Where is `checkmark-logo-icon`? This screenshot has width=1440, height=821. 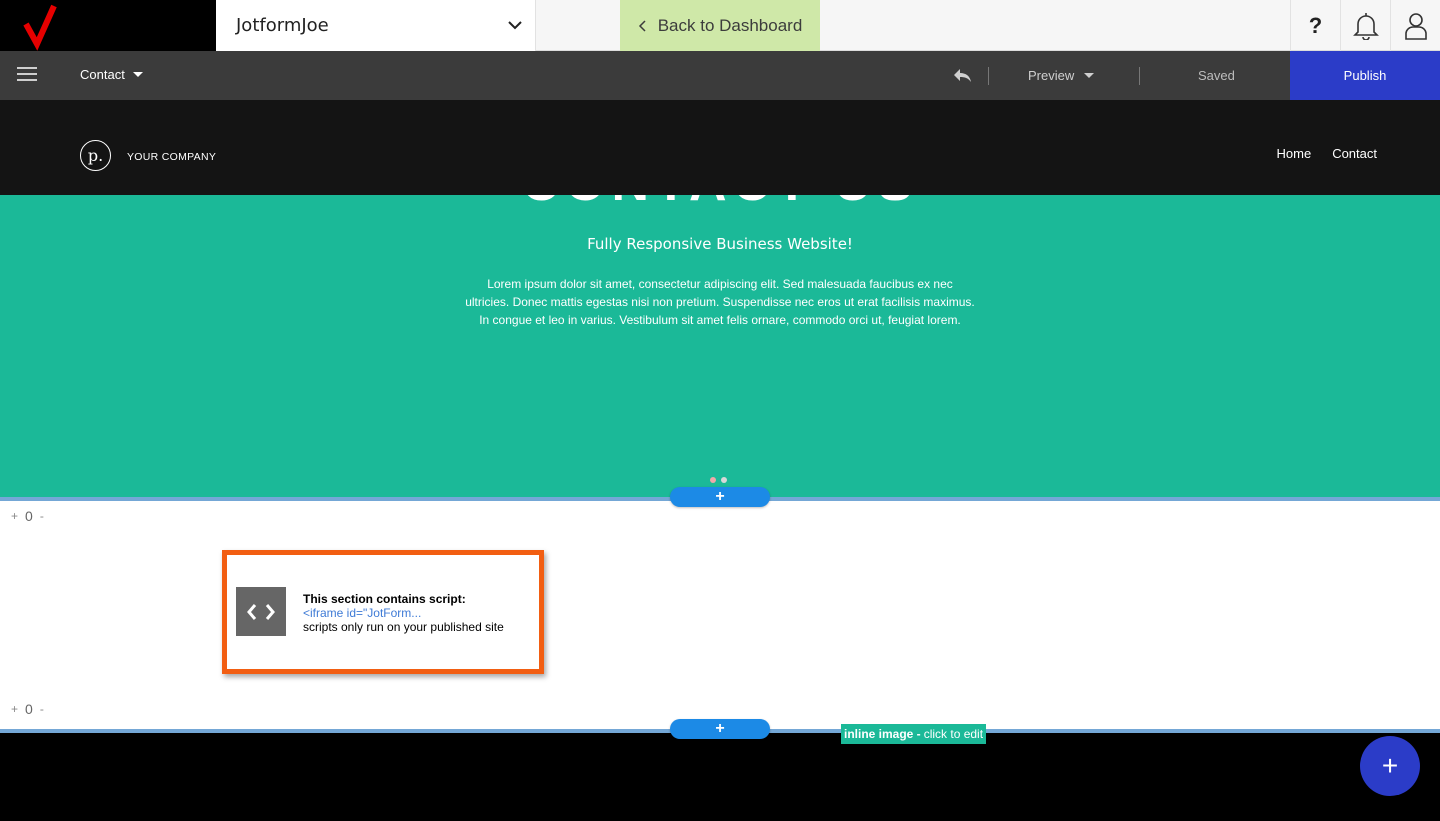
checkmark-logo-icon is located at coordinates (40, 27).